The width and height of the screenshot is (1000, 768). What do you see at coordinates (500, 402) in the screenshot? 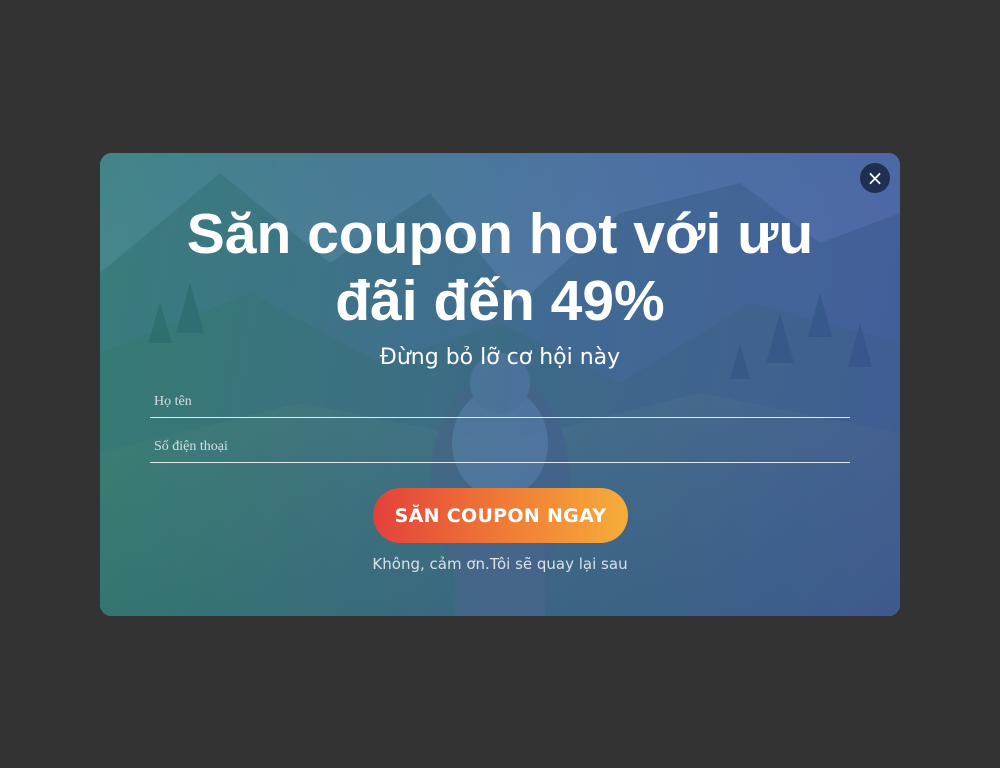
I see `name-input` at bounding box center [500, 402].